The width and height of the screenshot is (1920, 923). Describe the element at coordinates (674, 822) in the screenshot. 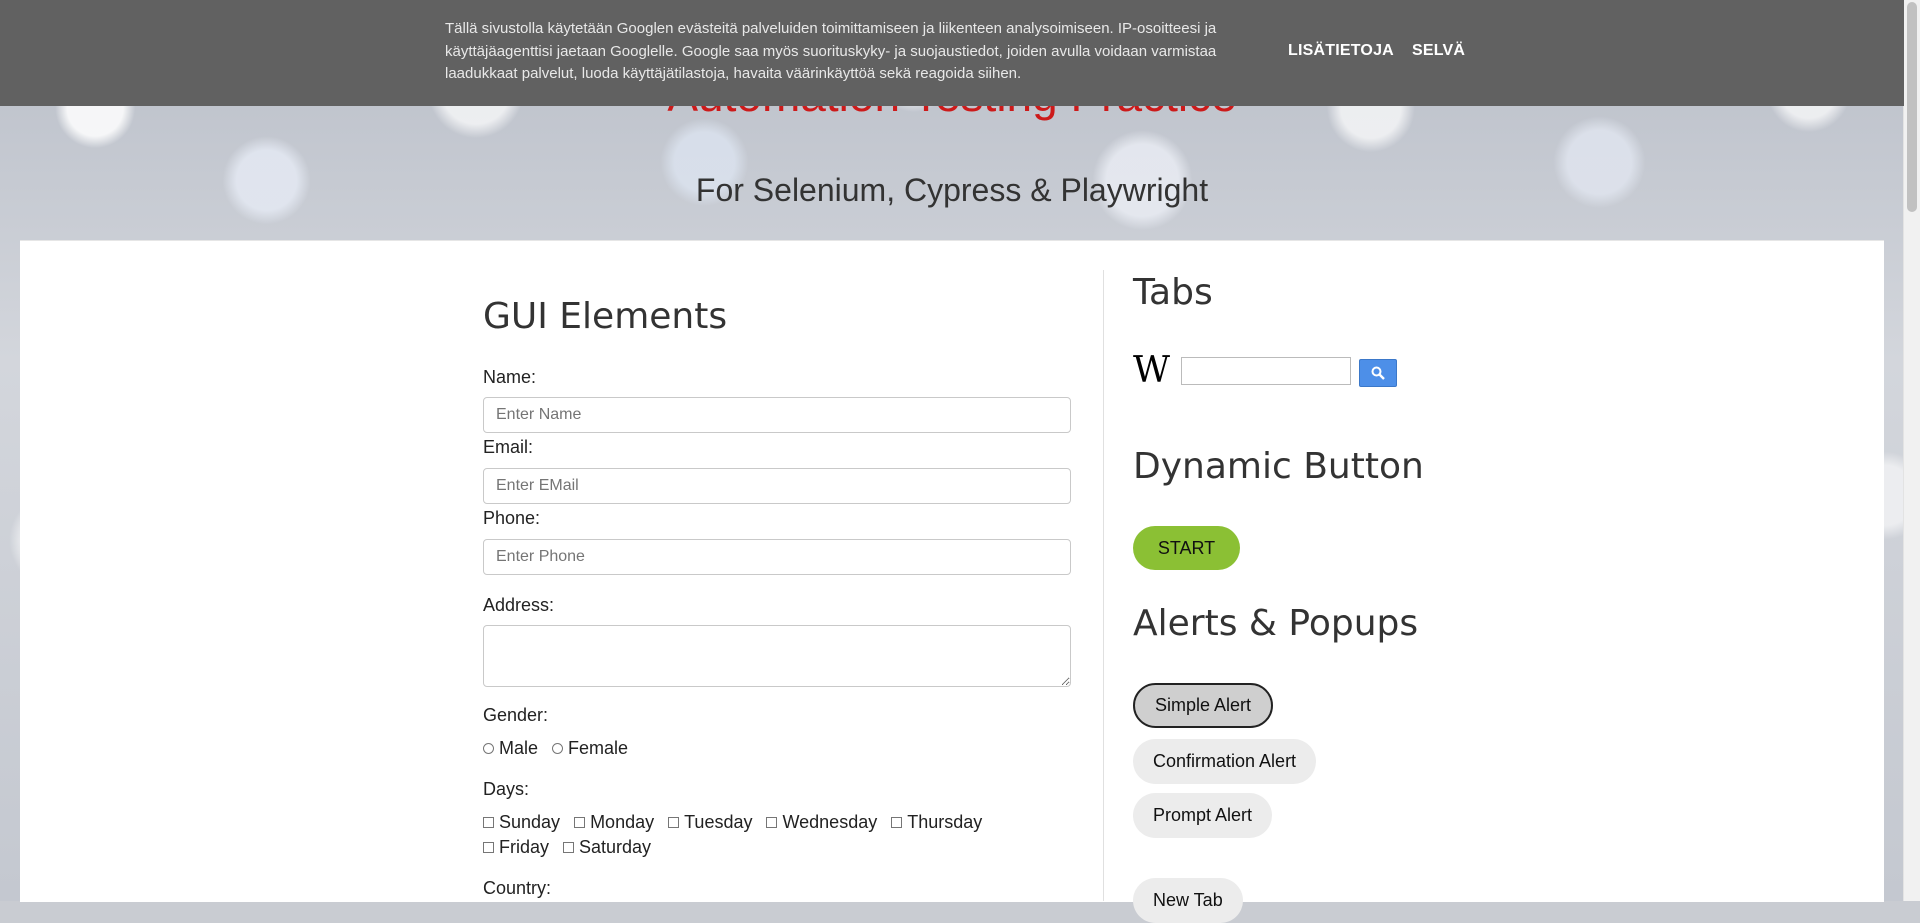

I see `tuesday-checkbox` at that location.